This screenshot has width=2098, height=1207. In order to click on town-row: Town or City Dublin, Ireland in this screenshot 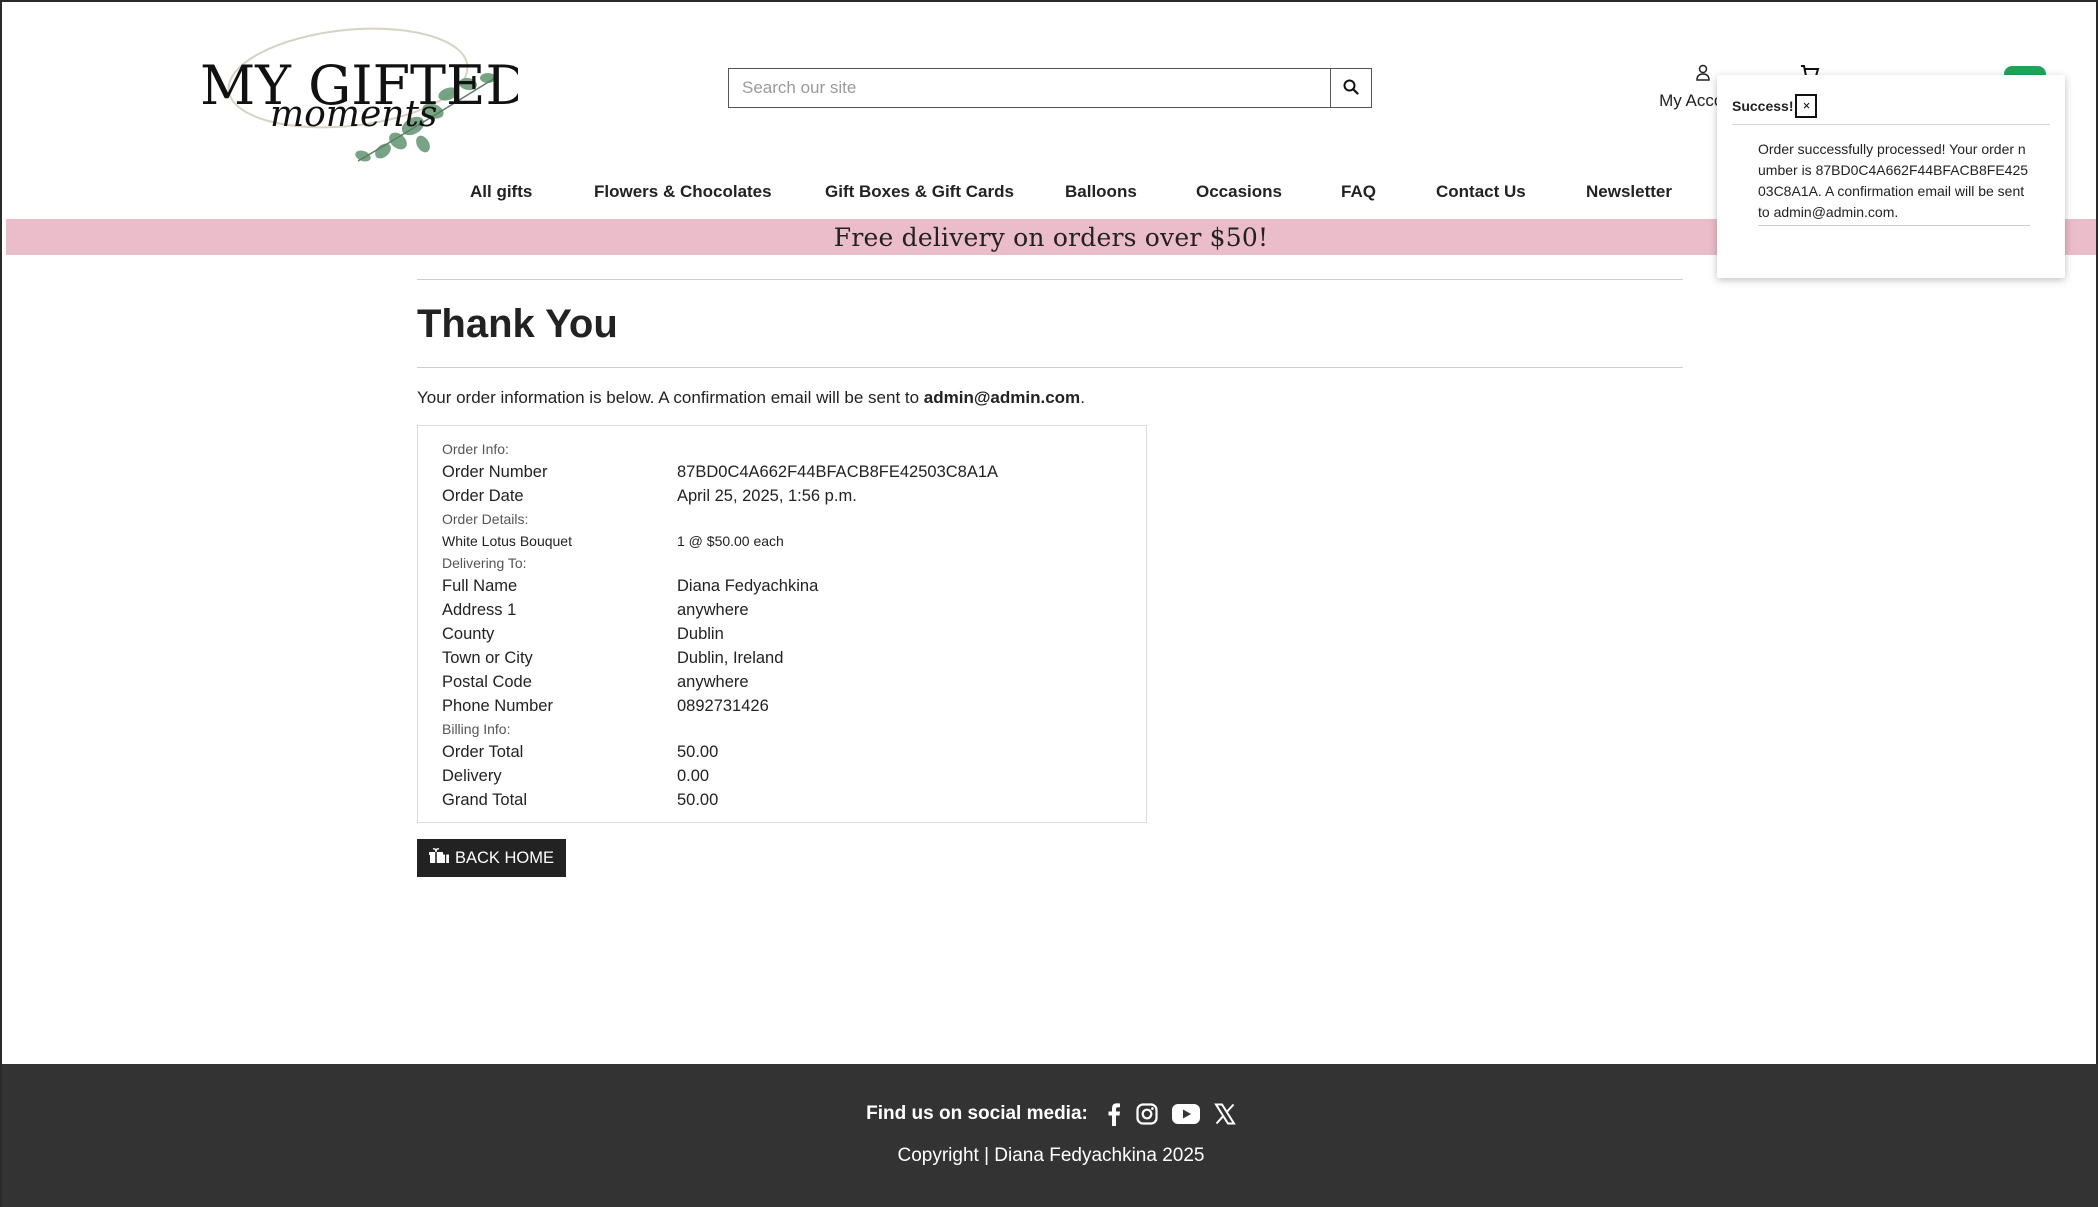, I will do `click(782, 658)`.